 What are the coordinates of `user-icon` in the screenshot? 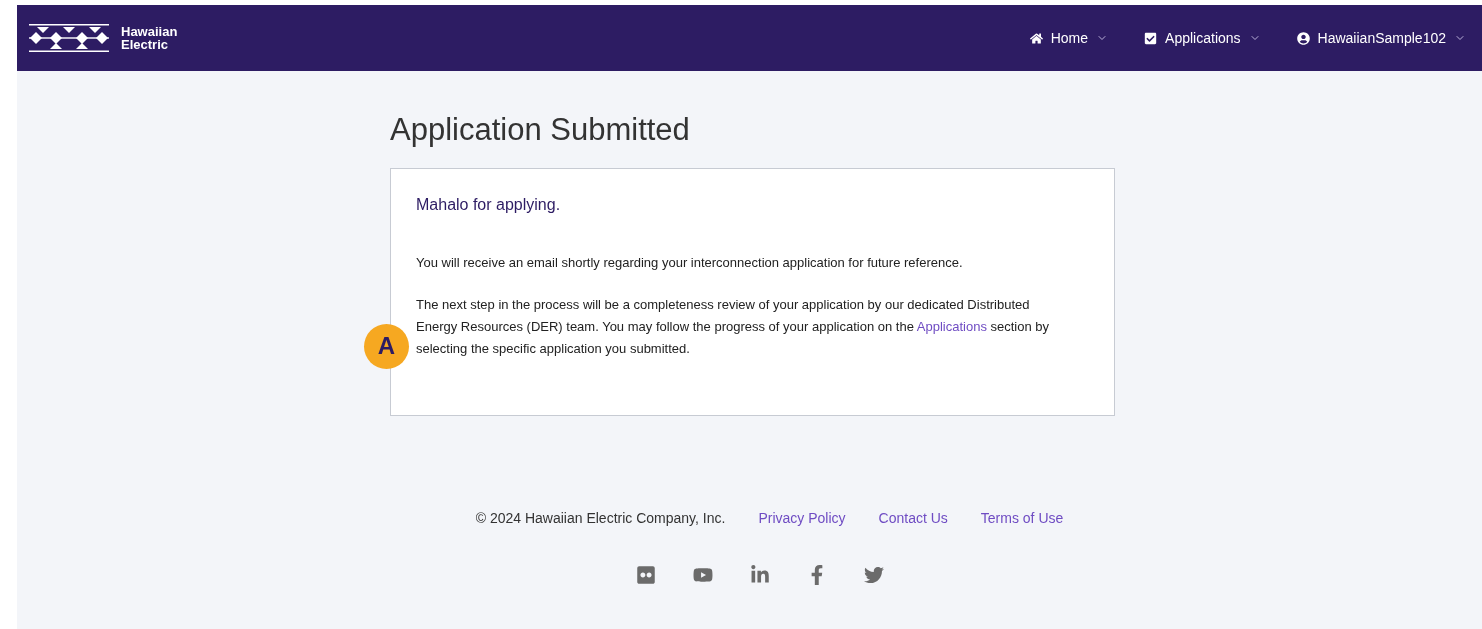 It's located at (1303, 38).